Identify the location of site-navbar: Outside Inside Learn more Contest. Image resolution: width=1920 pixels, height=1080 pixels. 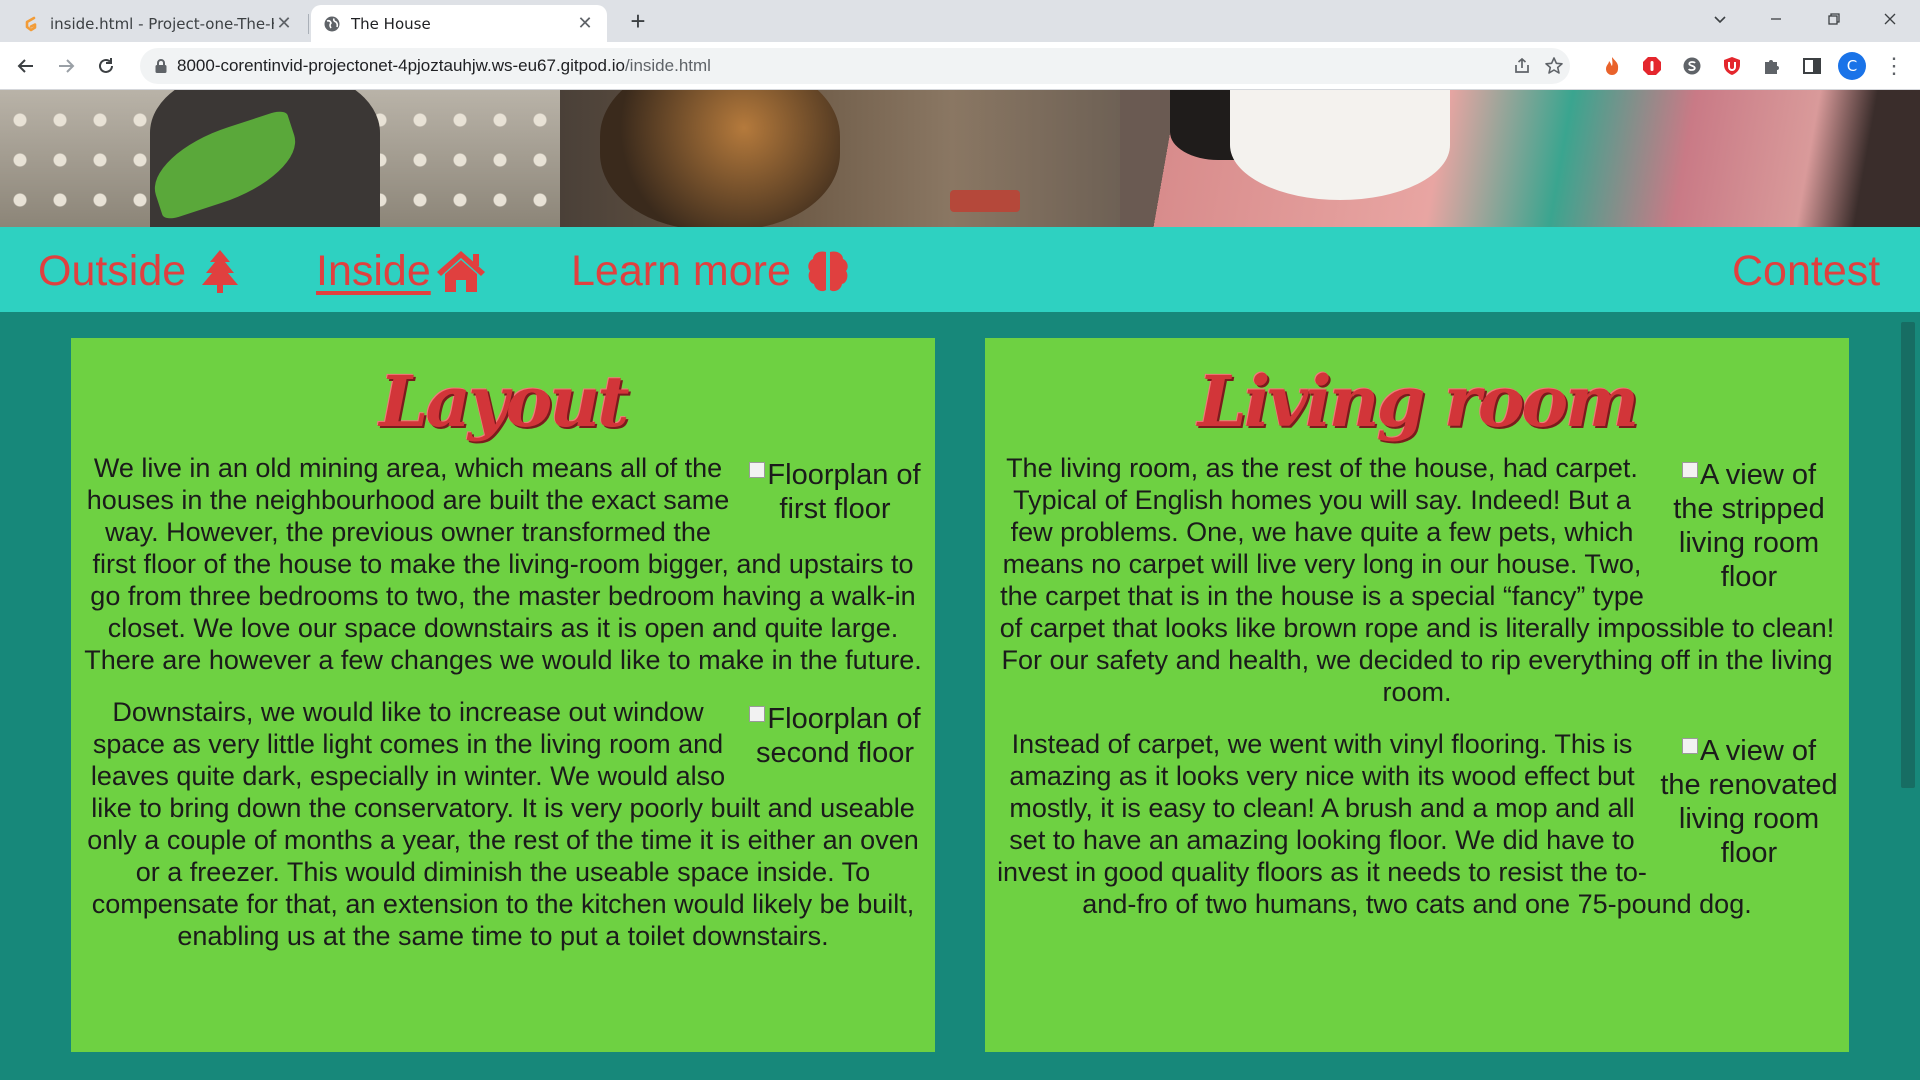
(960, 269).